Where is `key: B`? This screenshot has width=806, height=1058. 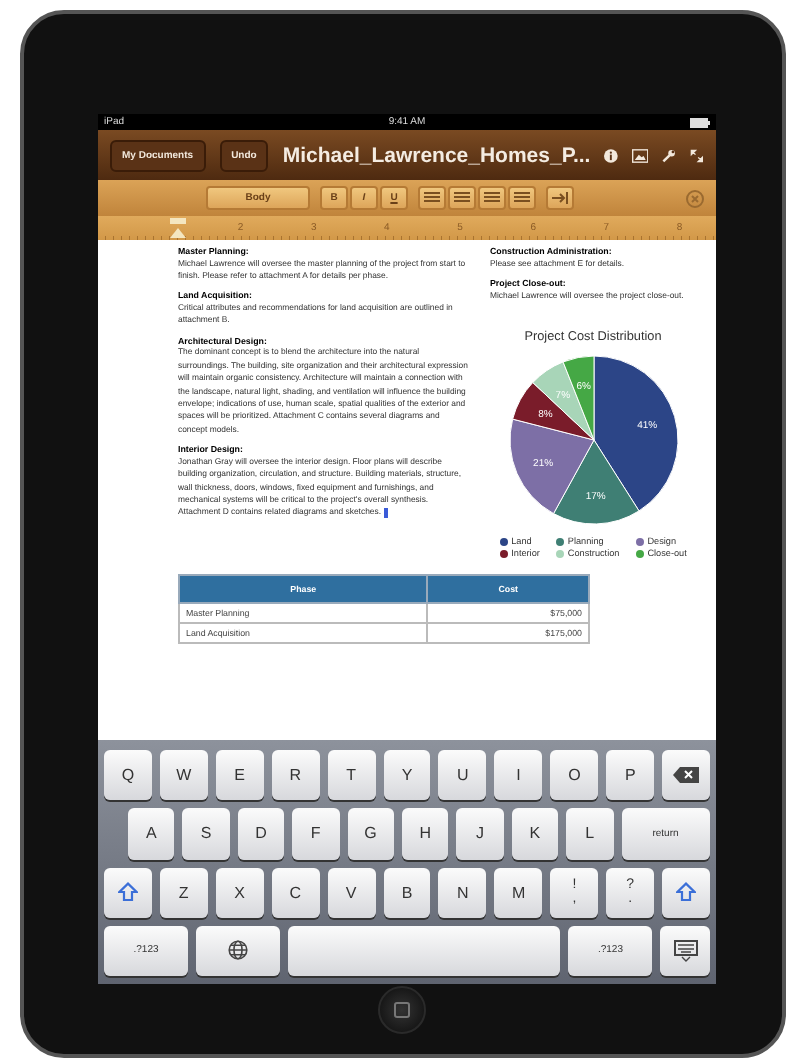 key: B is located at coordinates (407, 892).